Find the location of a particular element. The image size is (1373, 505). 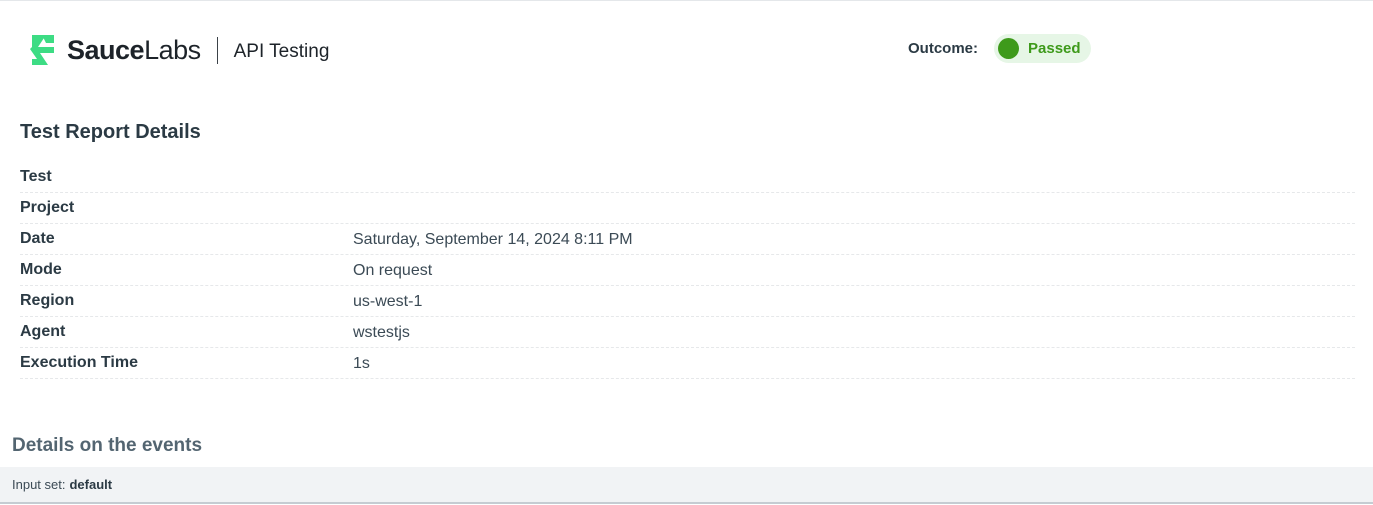

input-set-label: Input set: is located at coordinates (39, 484).